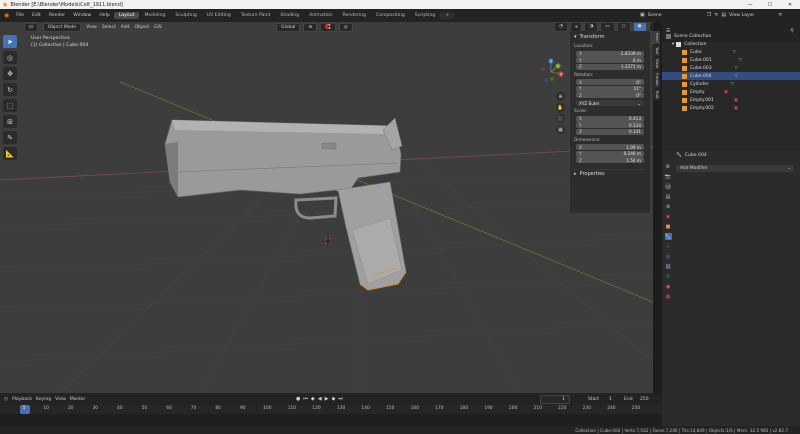  What do you see at coordinates (735, 168) in the screenshot?
I see `add-modifier-dropdown: Add Modifier ⌄` at bounding box center [735, 168].